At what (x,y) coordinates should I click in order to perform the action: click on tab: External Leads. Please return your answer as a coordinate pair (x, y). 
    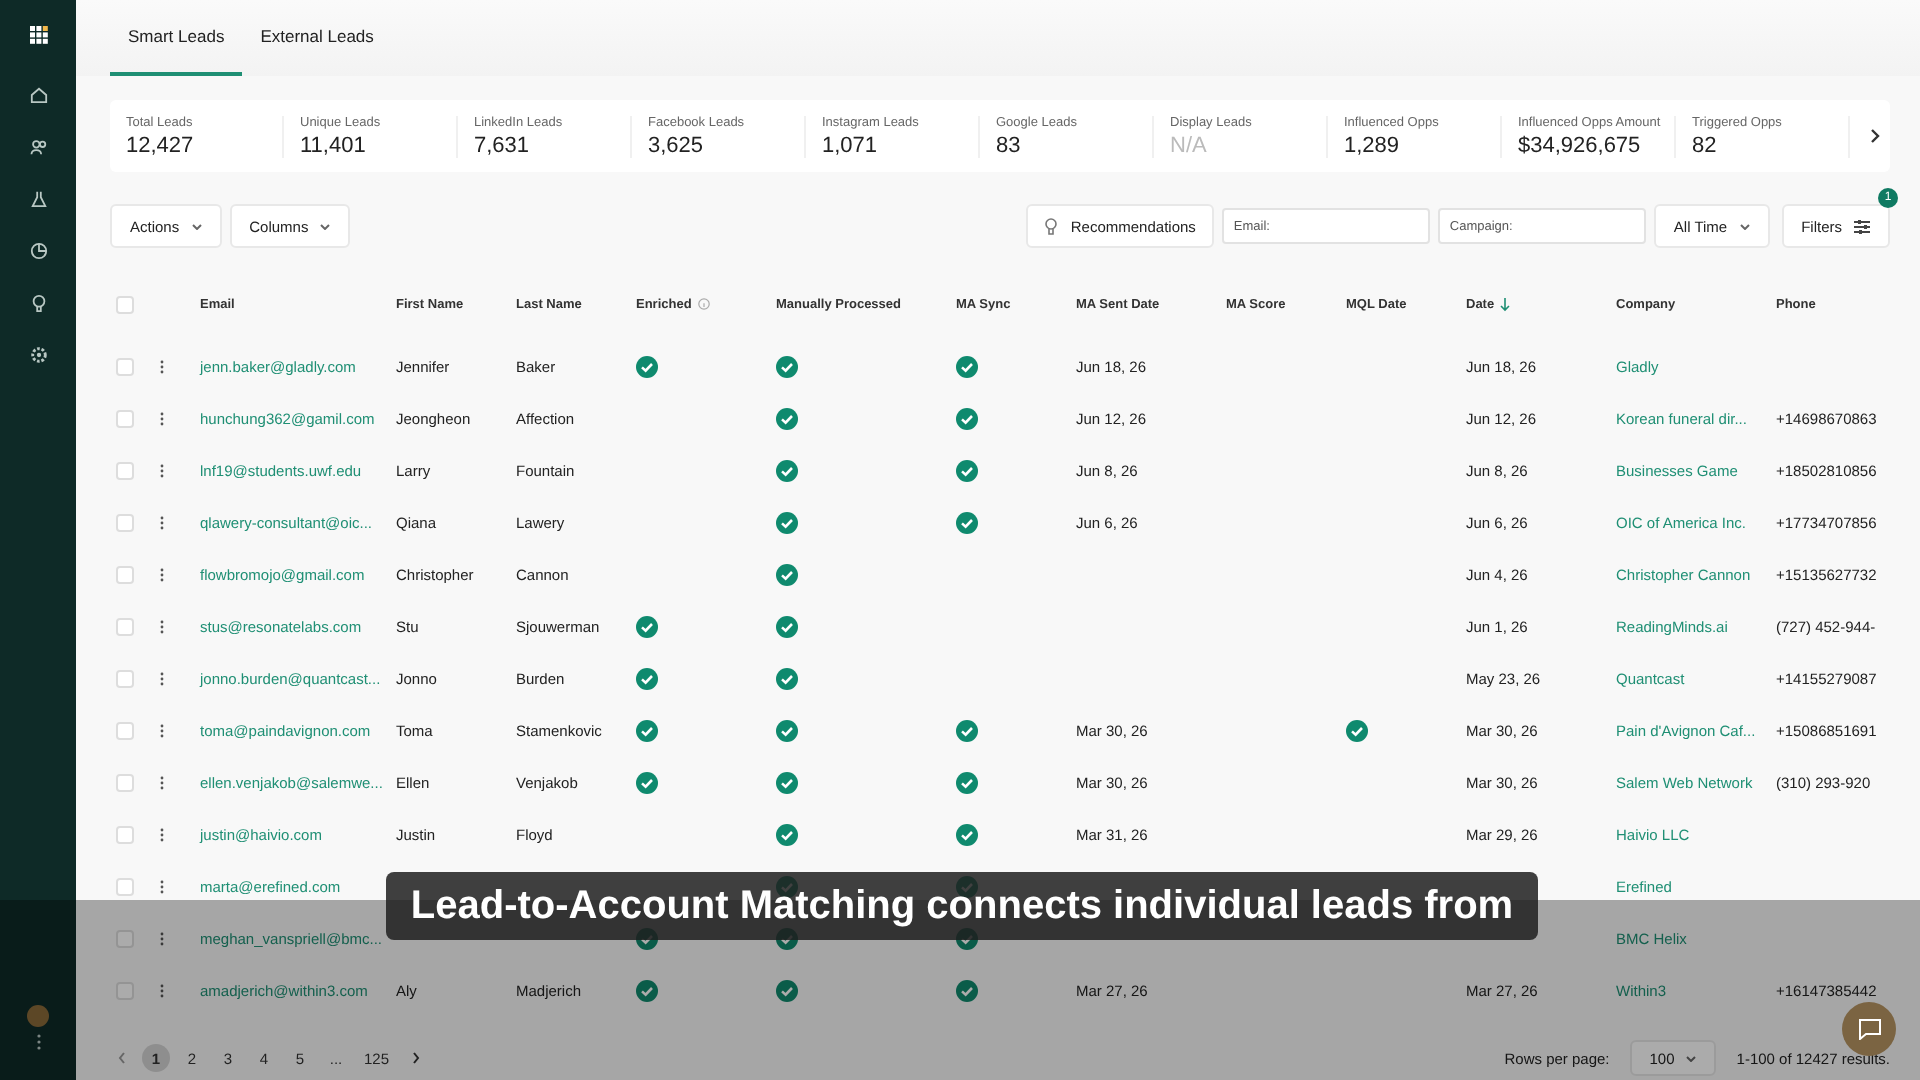
    Looking at the image, I should click on (317, 38).